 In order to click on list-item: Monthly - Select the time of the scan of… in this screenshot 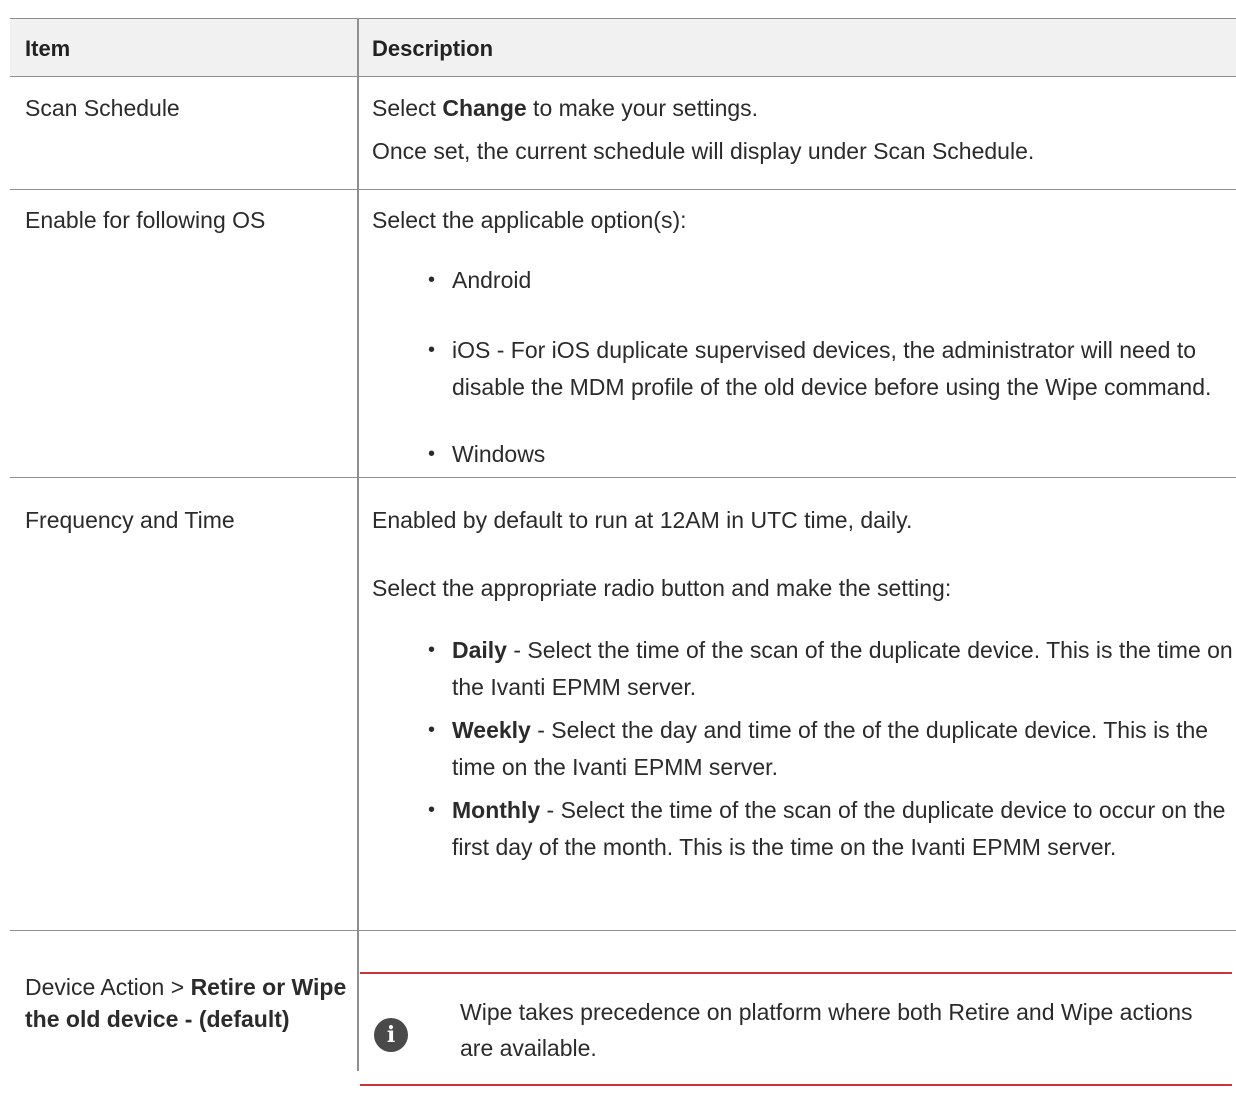, I will do `click(804, 829)`.